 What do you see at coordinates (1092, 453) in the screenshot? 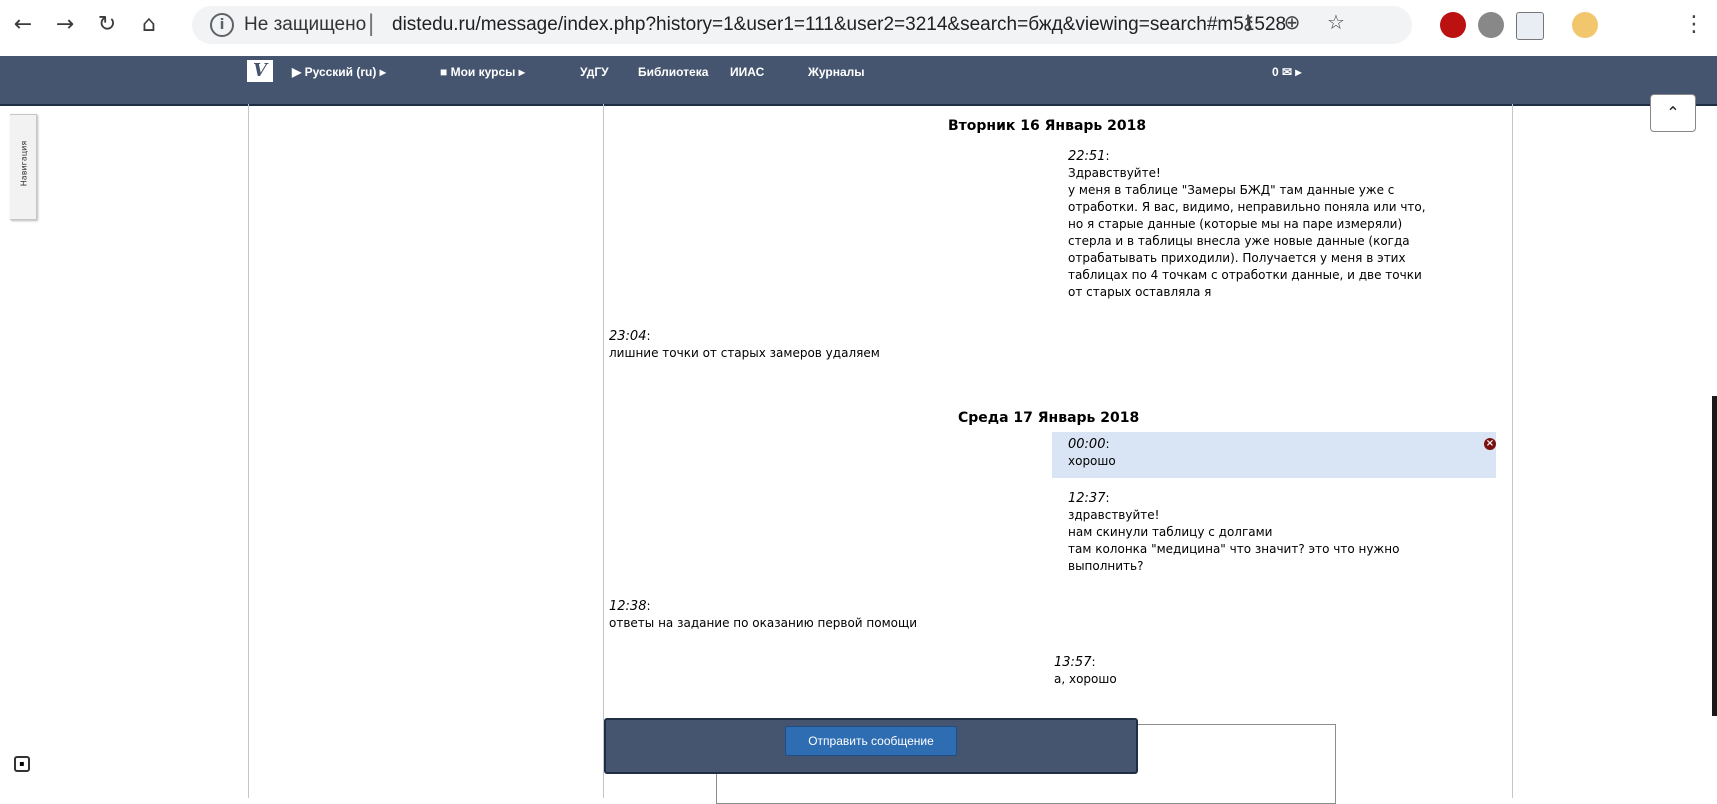
I see `message-incoming: 00:00: хорошо` at bounding box center [1092, 453].